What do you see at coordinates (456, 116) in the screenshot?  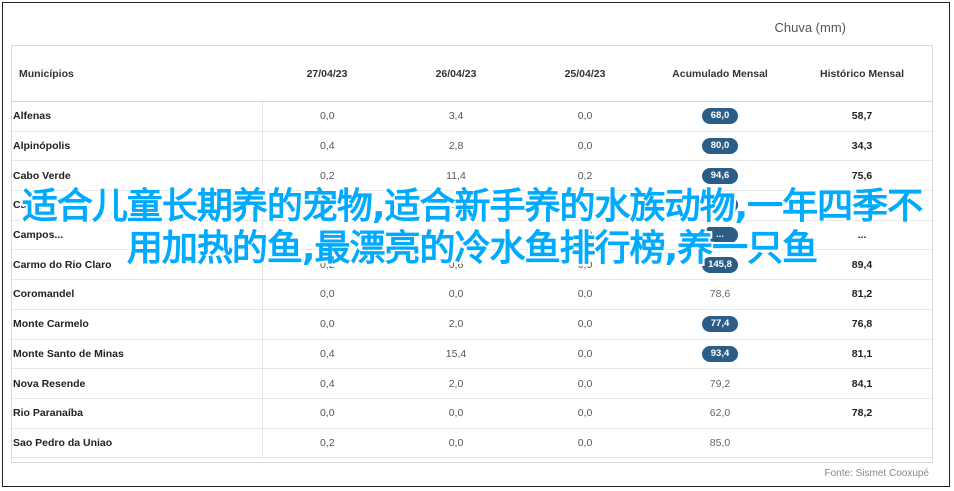 I see `date-2-cell: 3,4` at bounding box center [456, 116].